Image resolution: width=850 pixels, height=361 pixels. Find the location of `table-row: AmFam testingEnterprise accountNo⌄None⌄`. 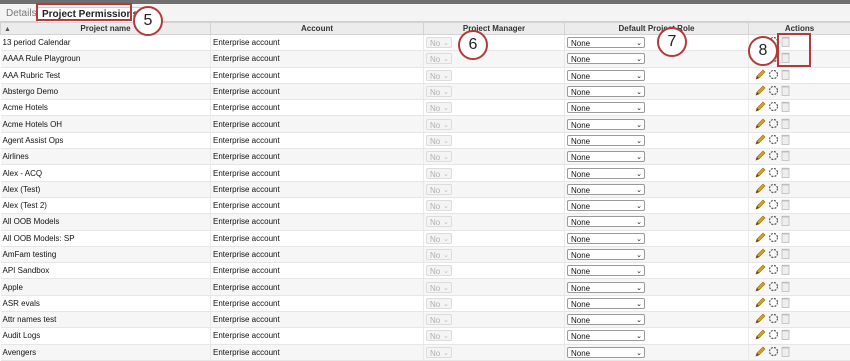

table-row: AmFam testingEnterprise accountNo⌄None⌄ is located at coordinates (425, 254).